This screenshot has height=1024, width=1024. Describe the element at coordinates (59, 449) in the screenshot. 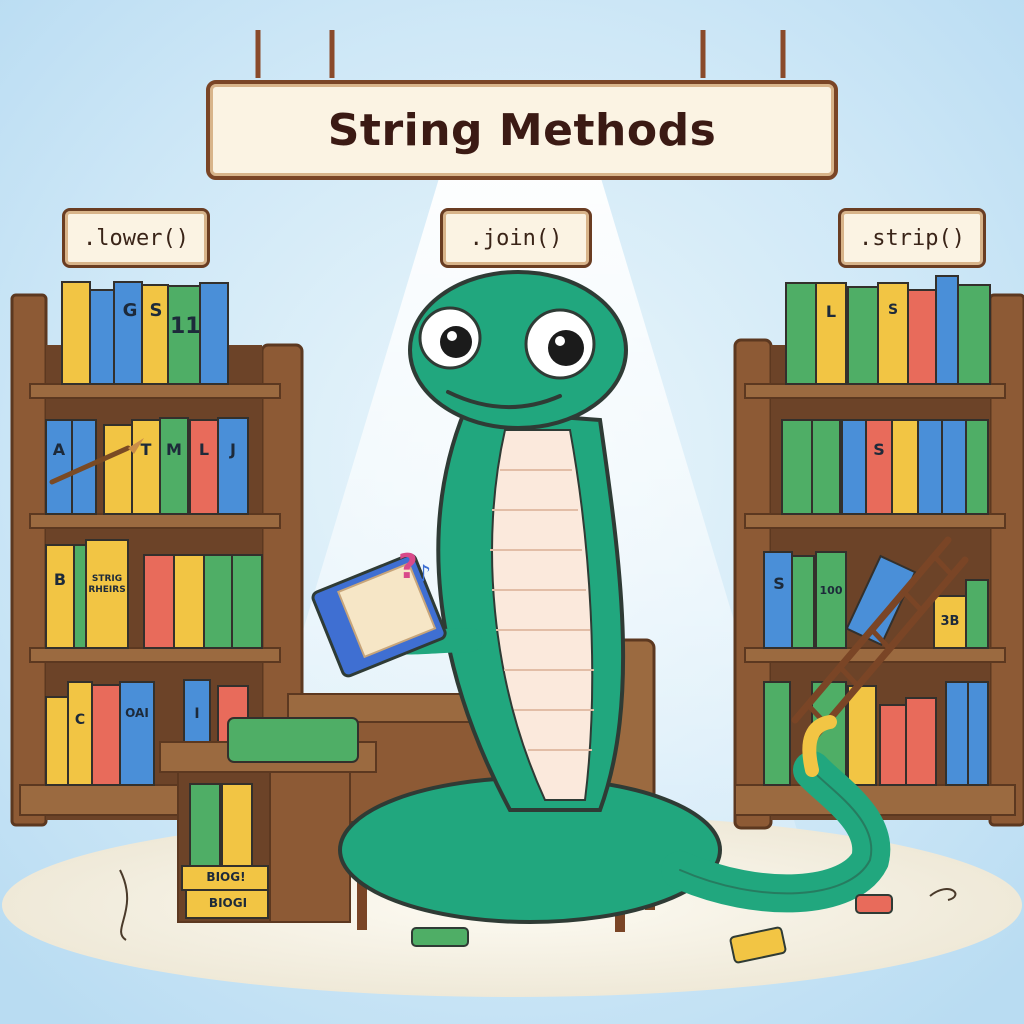

I see `book-spine-label: A` at that location.